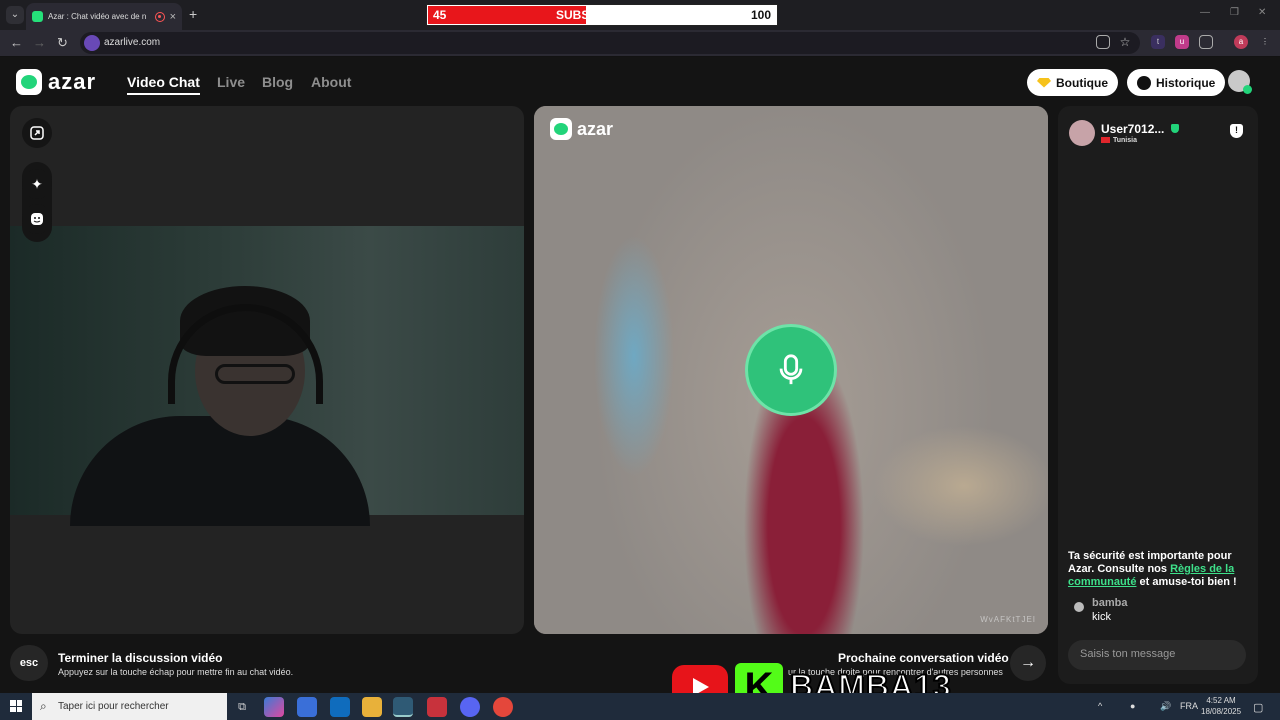 The image size is (1280, 720). What do you see at coordinates (1221, 711) in the screenshot?
I see `clock-date: 18/08/2025` at bounding box center [1221, 711].